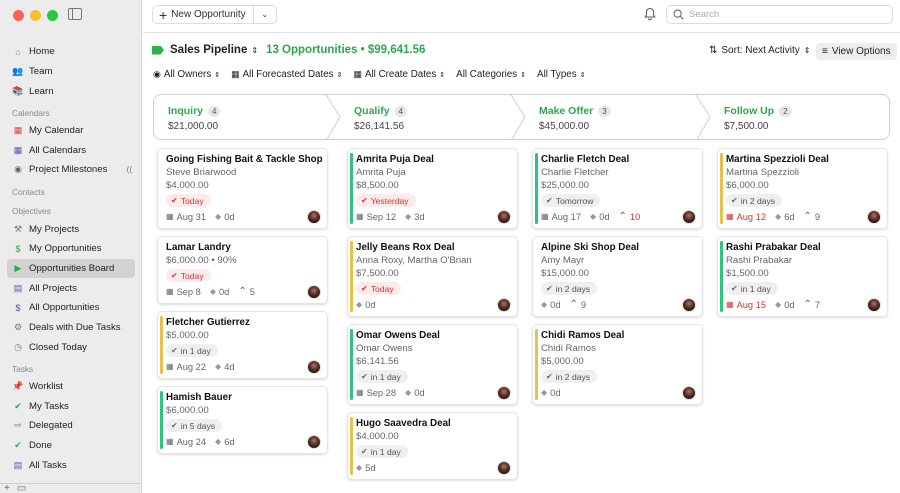  I want to click on sidebar-item: ⇨ Delegated, so click(71, 426).